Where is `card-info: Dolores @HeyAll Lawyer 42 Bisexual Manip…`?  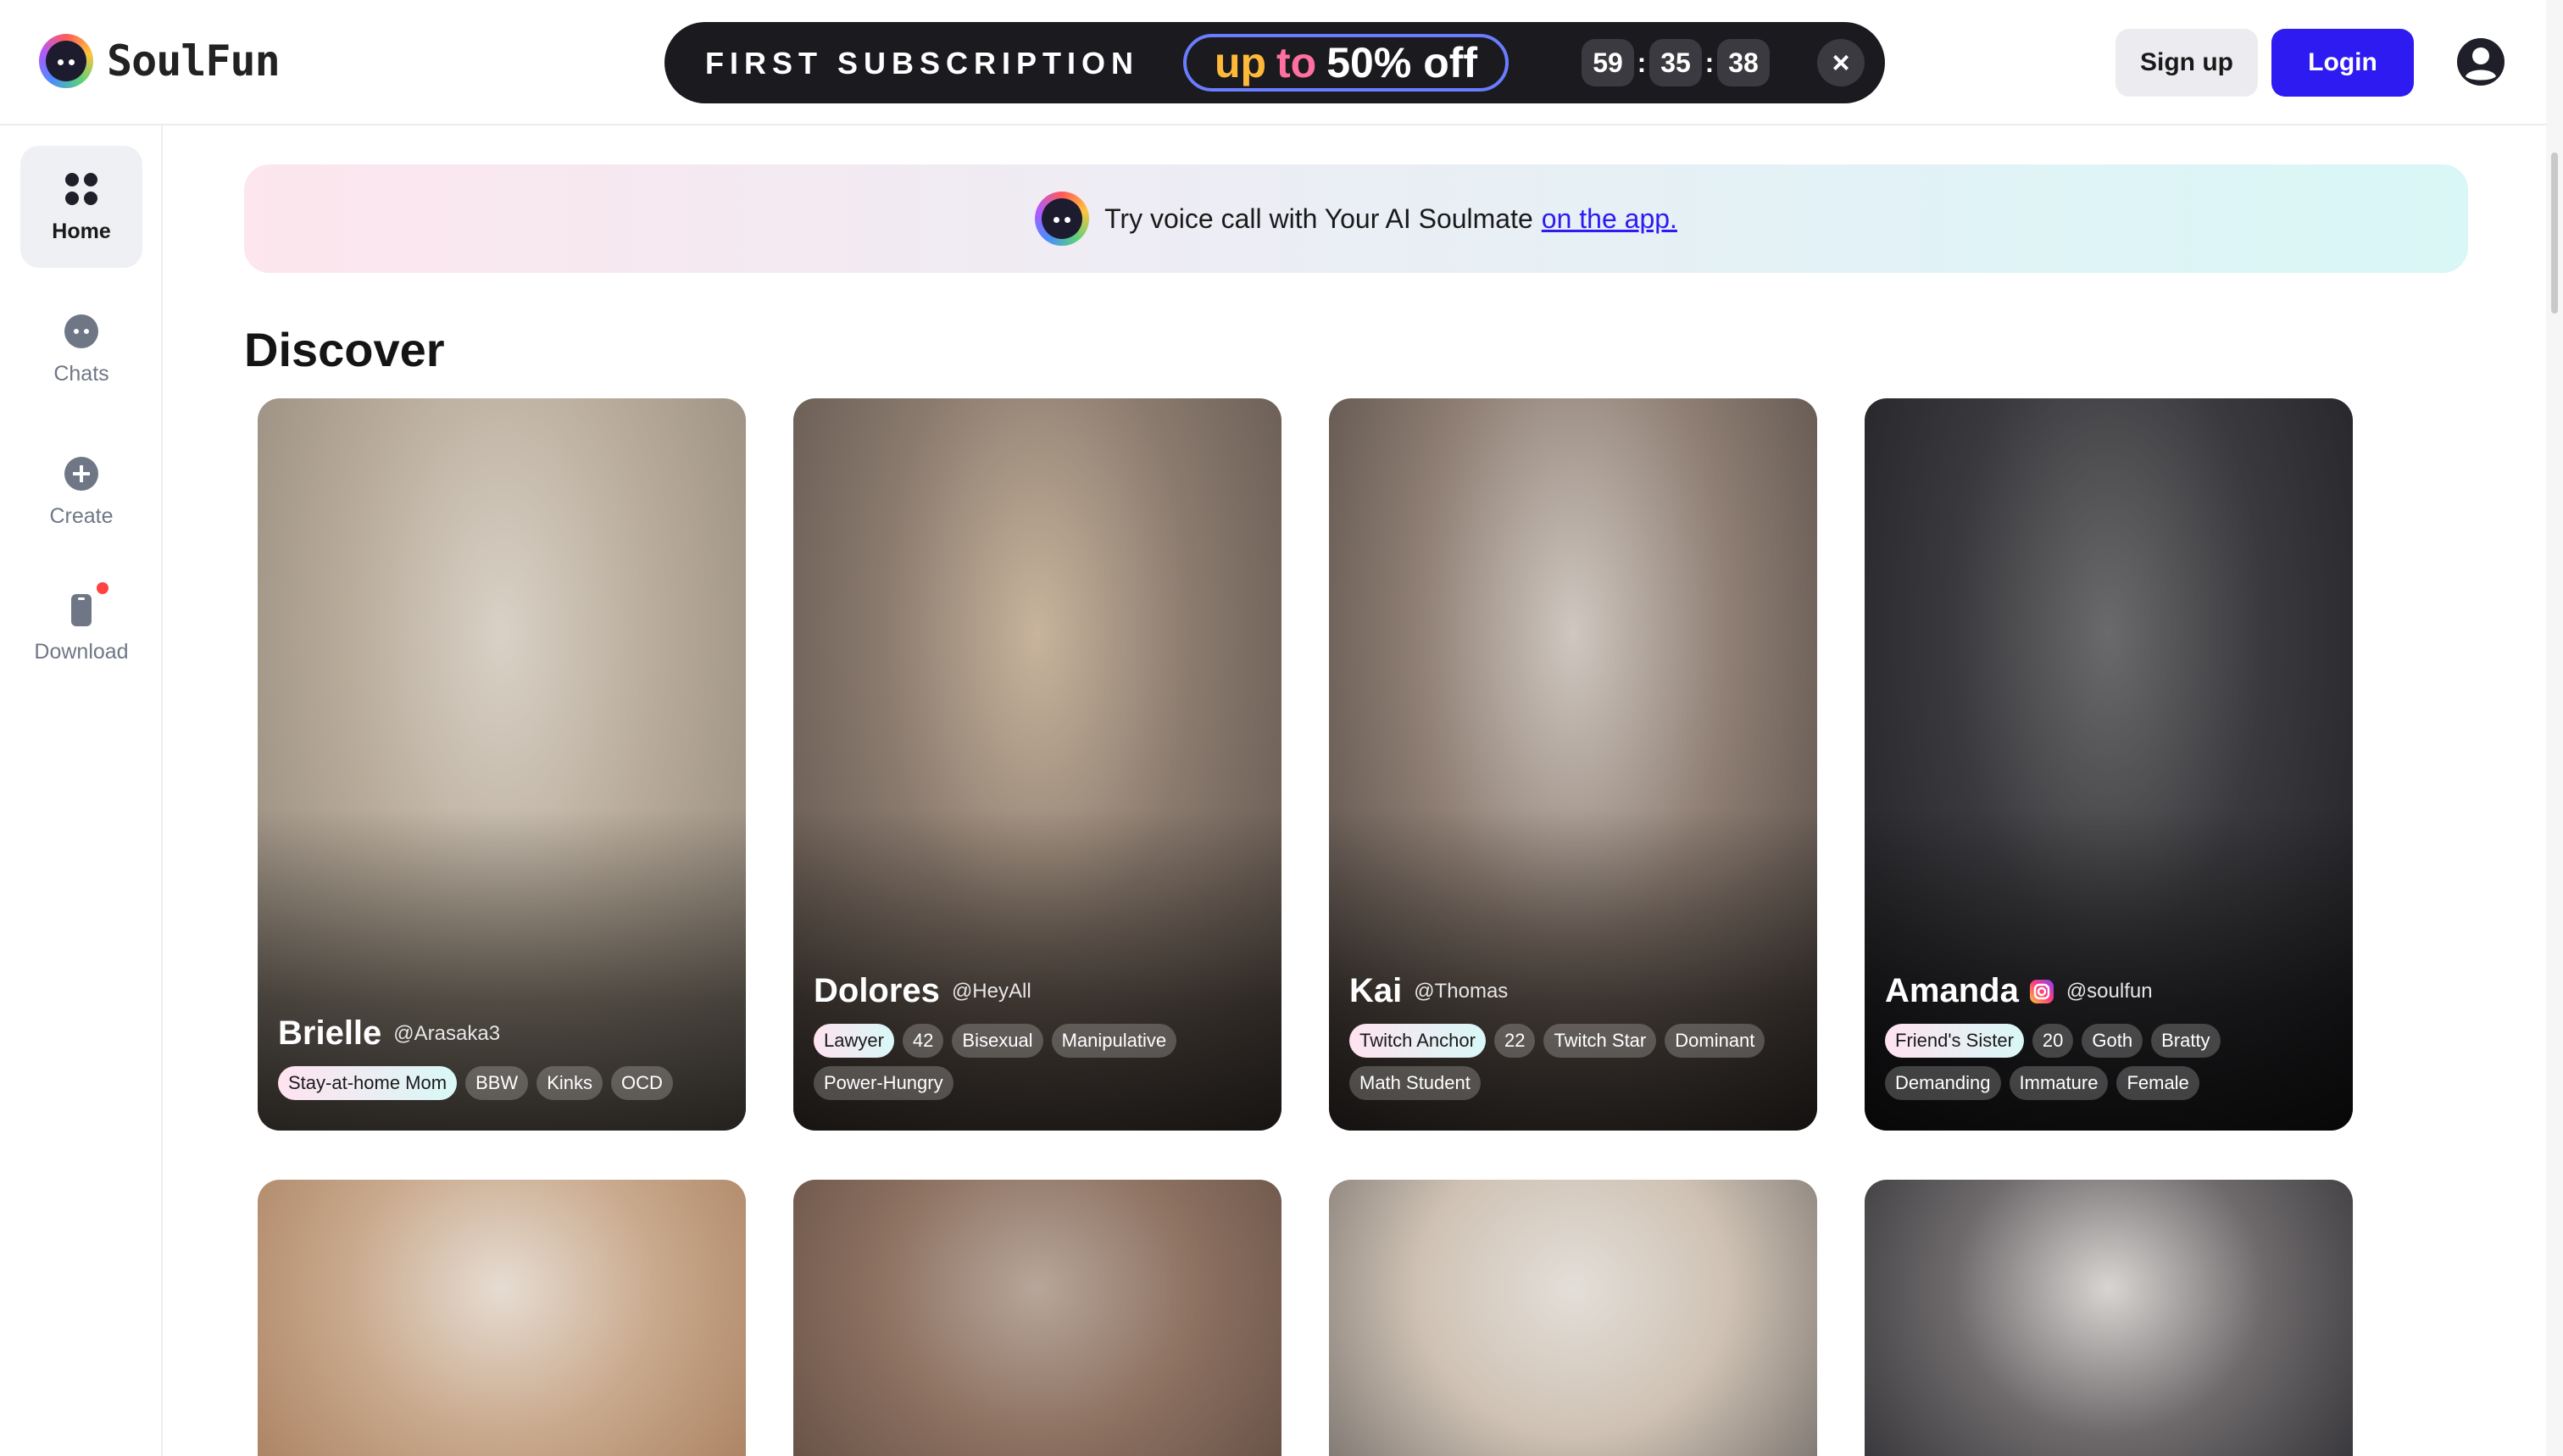
card-info: Dolores @HeyAll Lawyer 42 Bisexual Manip… is located at coordinates (1037, 1036).